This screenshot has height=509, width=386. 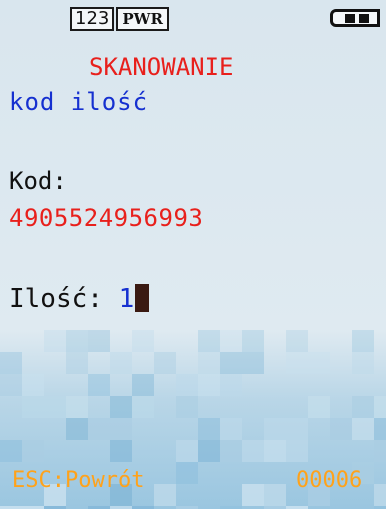 I want to click on quantity-label: Ilość:, so click(x=56, y=299).